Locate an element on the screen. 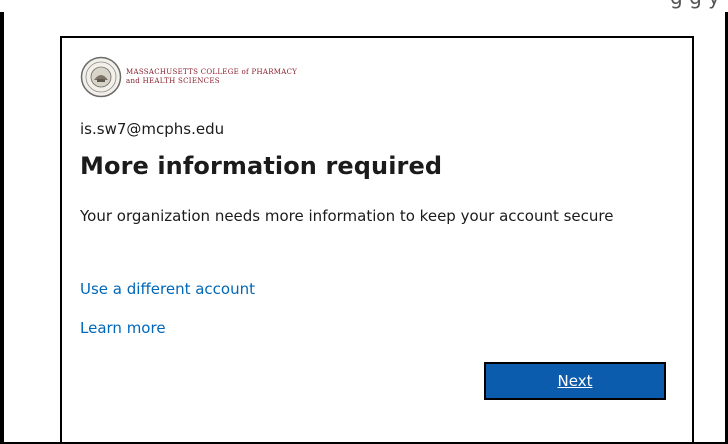 The width and height of the screenshot is (728, 444). logo-line-2: and HEALTH SCIENCES is located at coordinates (173, 81).